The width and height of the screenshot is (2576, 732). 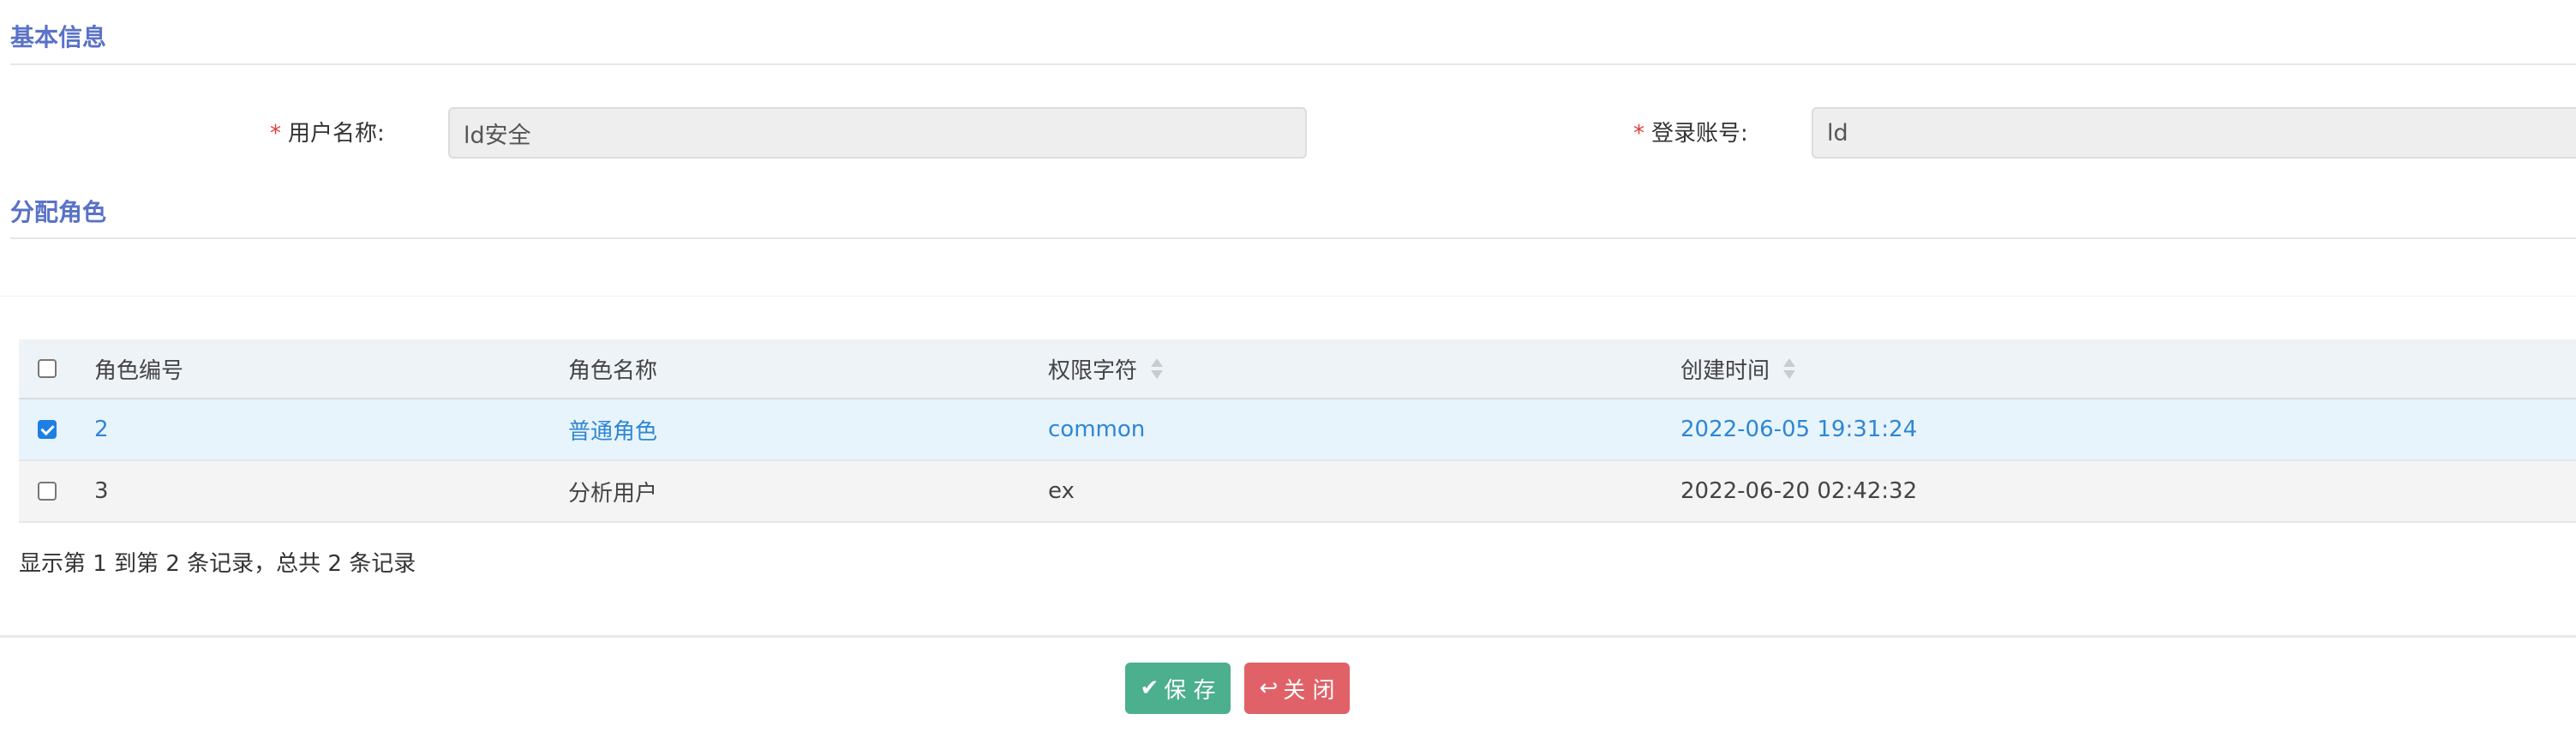 What do you see at coordinates (101, 429) in the screenshot?
I see `cell-role-id: 2` at bounding box center [101, 429].